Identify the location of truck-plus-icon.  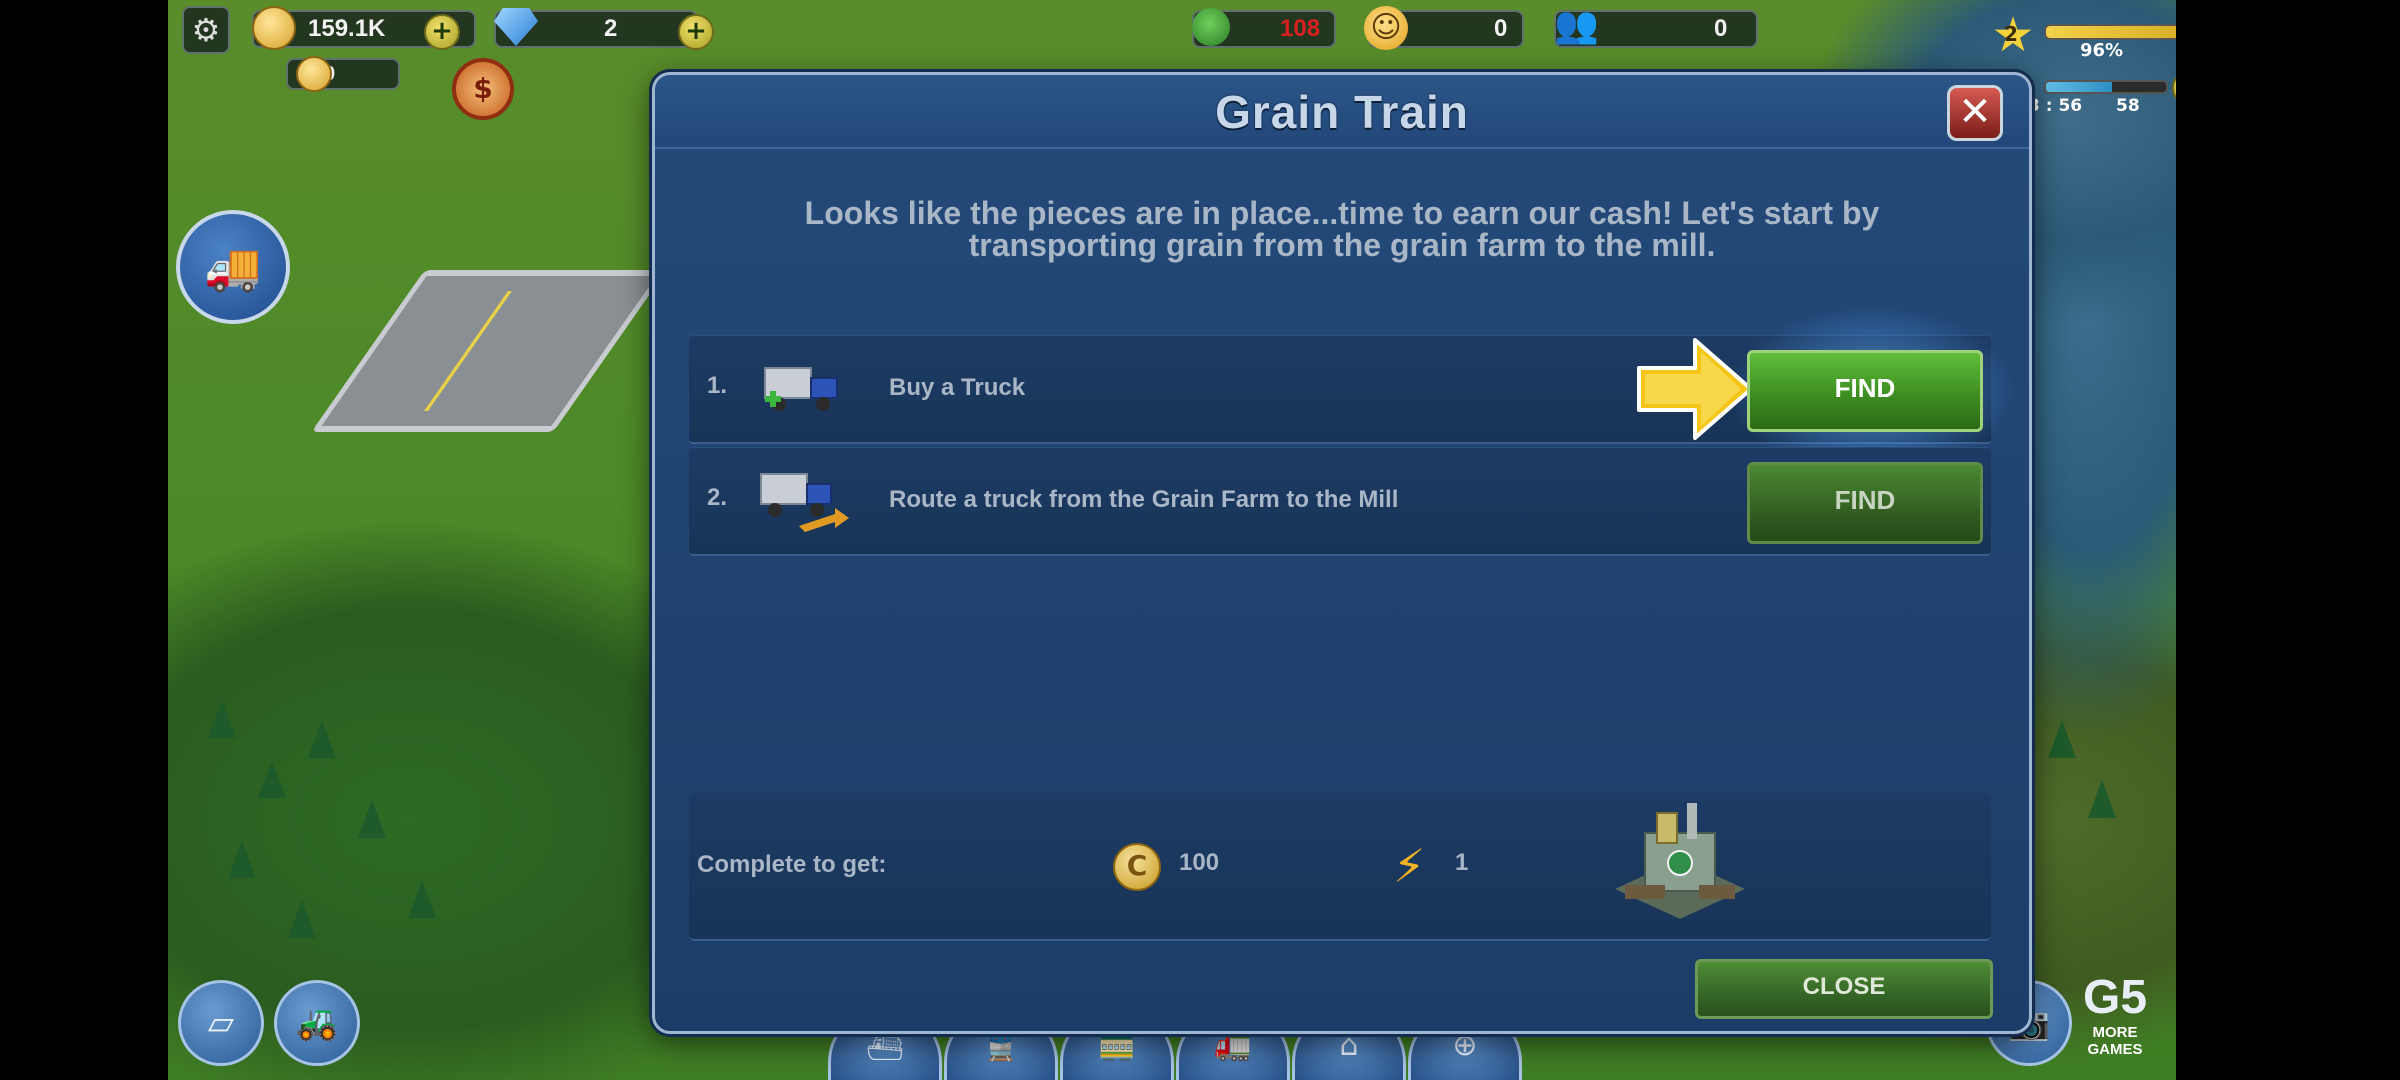
(801, 389).